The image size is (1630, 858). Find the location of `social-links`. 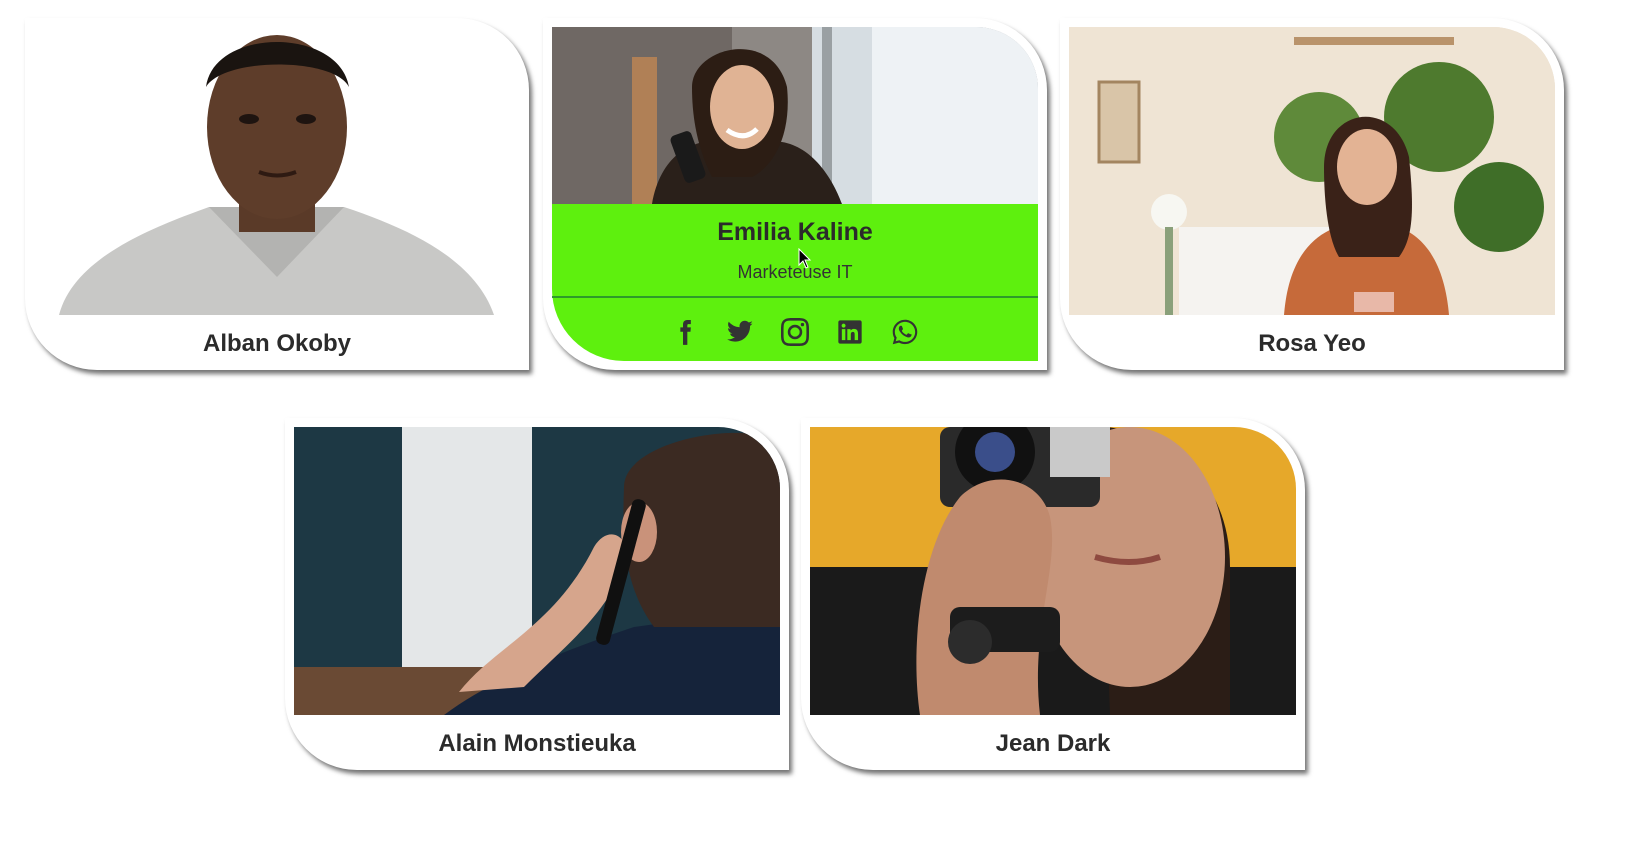

social-links is located at coordinates (795, 332).